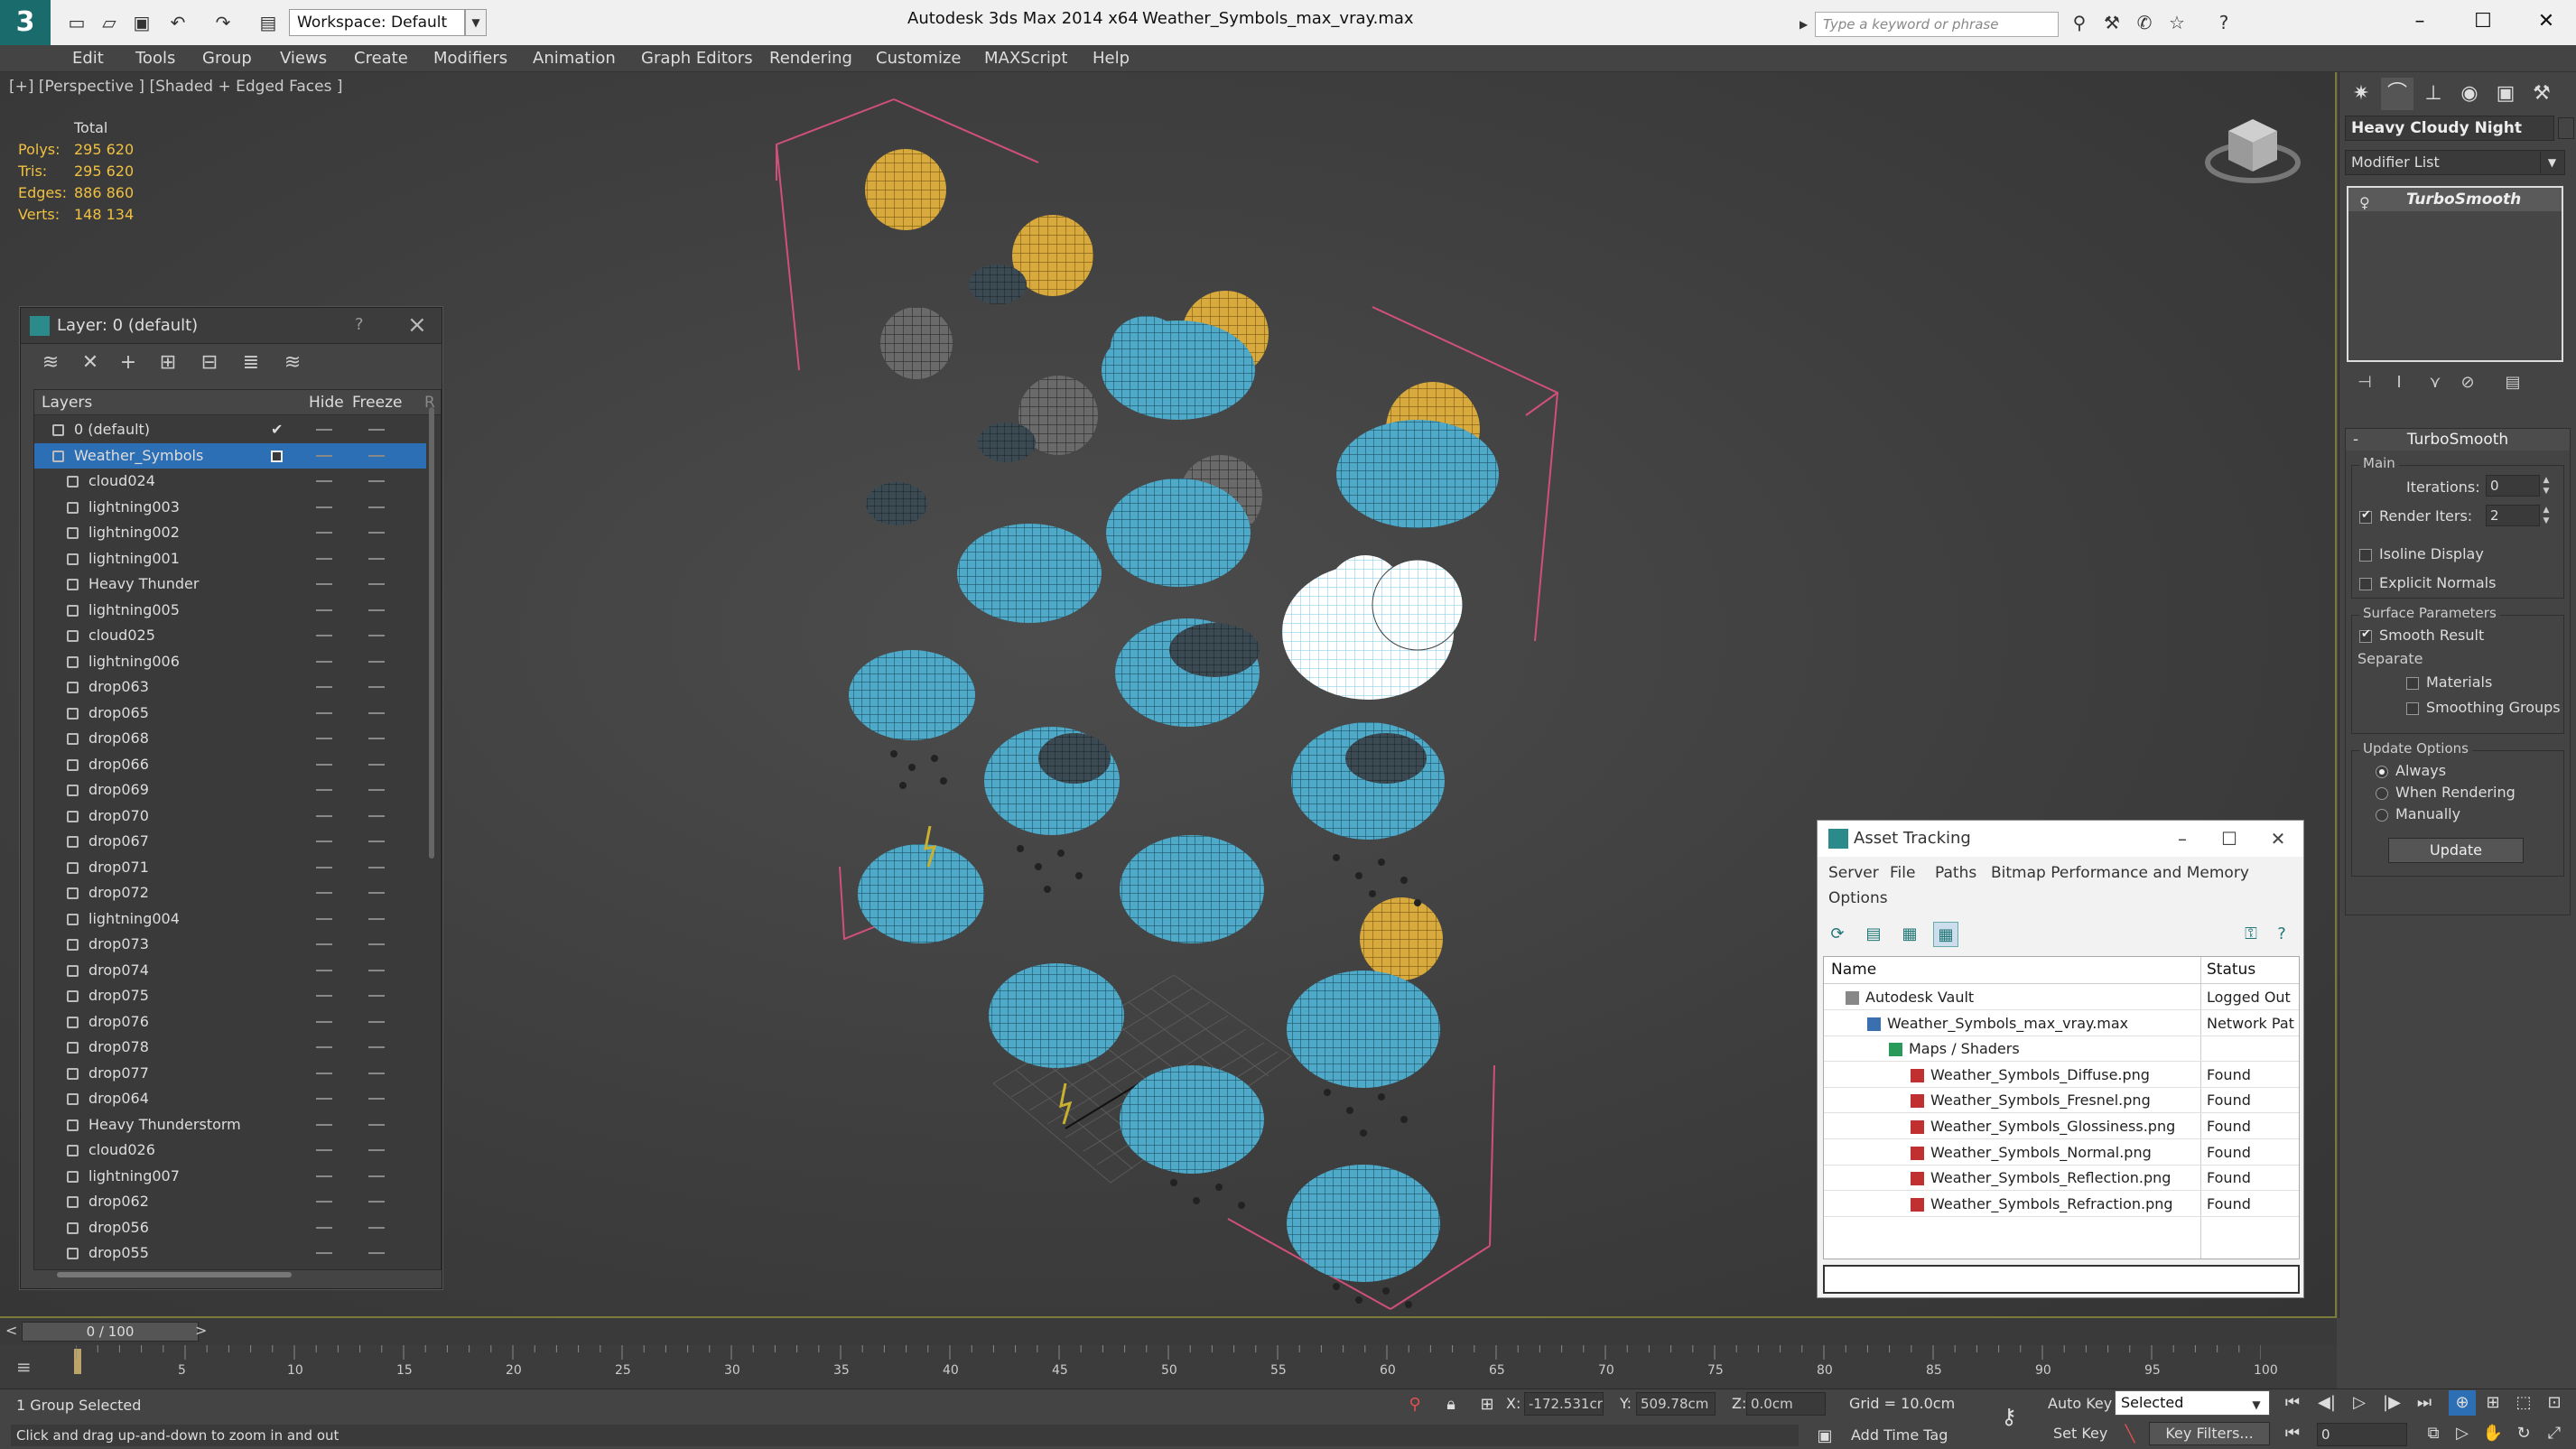 The image size is (2576, 1449). What do you see at coordinates (230, 429) in the screenshot?
I see `layer-row: 0 (default) ✔` at bounding box center [230, 429].